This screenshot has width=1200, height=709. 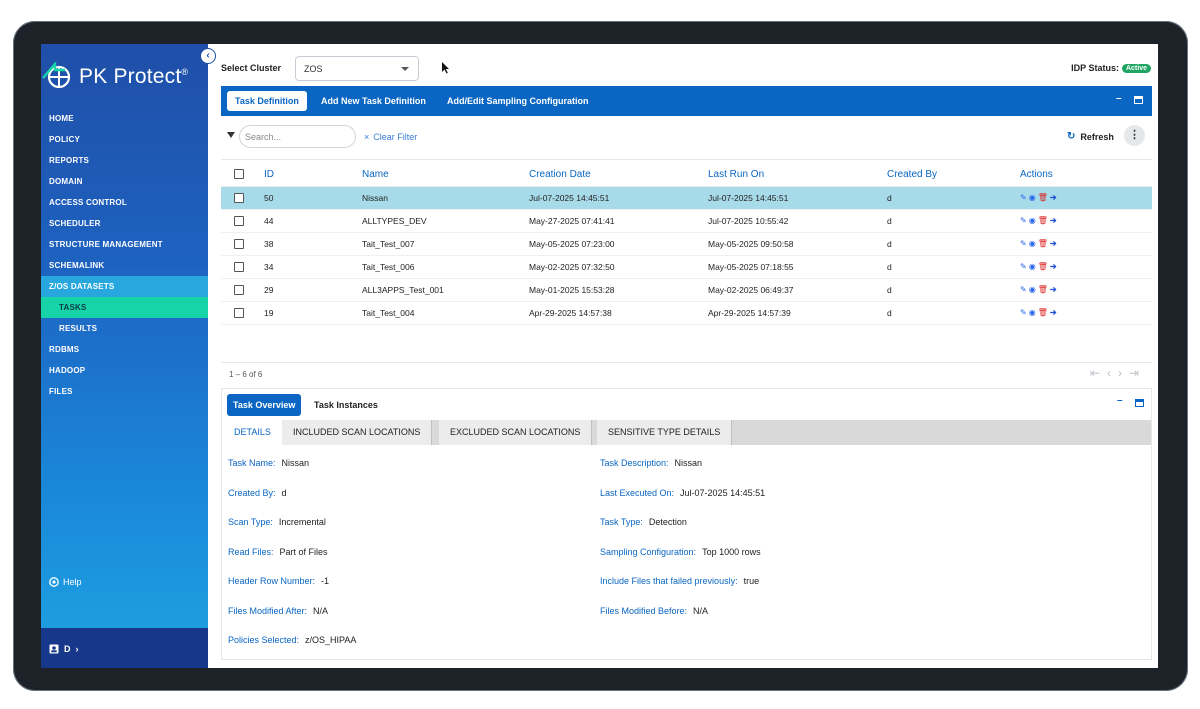 What do you see at coordinates (731, 551) in the screenshot?
I see `detail-field-value: Top 1000 rows` at bounding box center [731, 551].